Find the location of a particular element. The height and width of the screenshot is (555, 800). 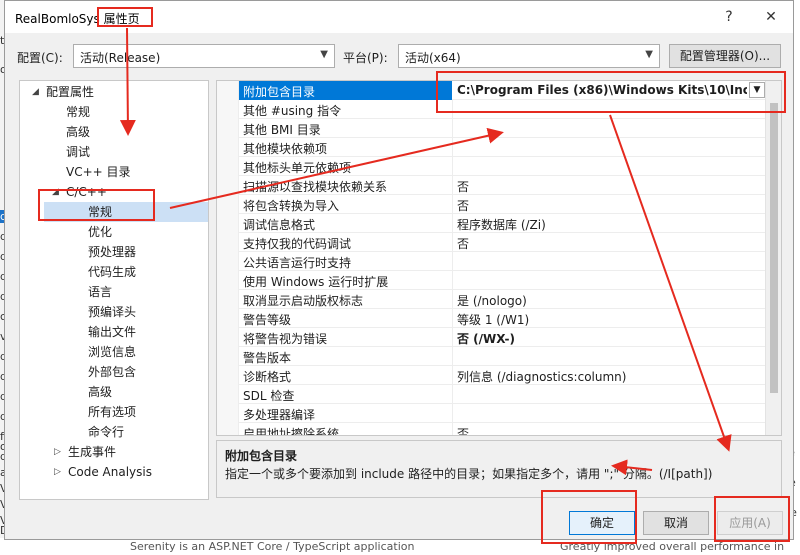

scrollbar-thumb is located at coordinates (774, 248).